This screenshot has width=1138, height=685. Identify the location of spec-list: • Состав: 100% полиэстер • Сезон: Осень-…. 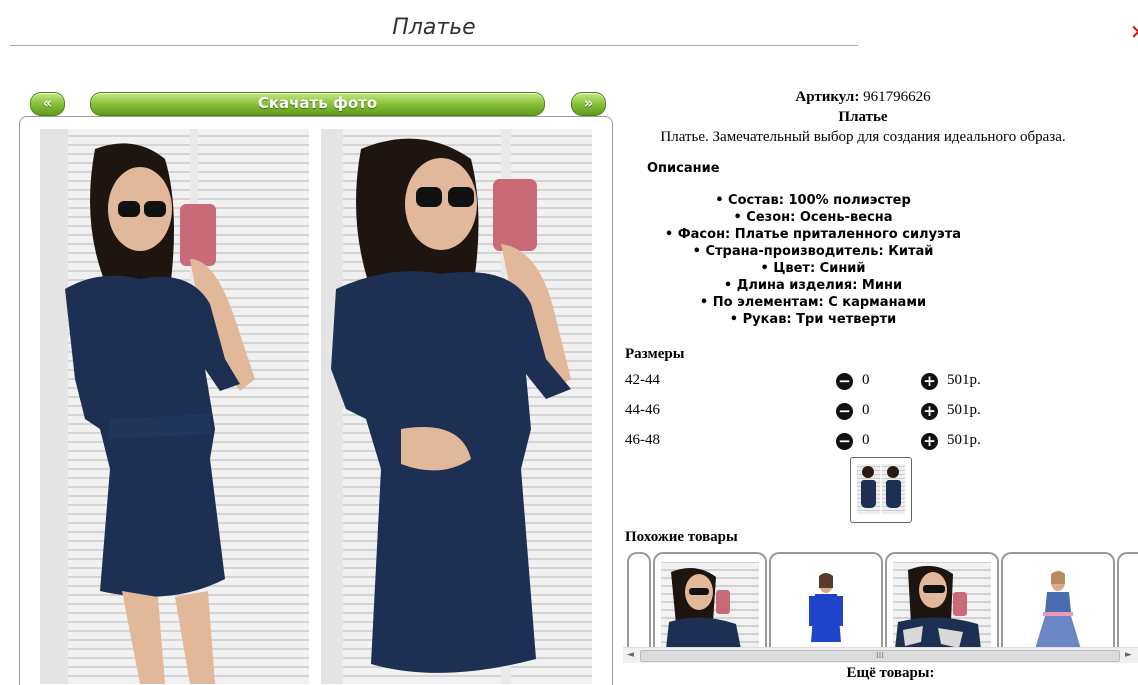
(813, 260).